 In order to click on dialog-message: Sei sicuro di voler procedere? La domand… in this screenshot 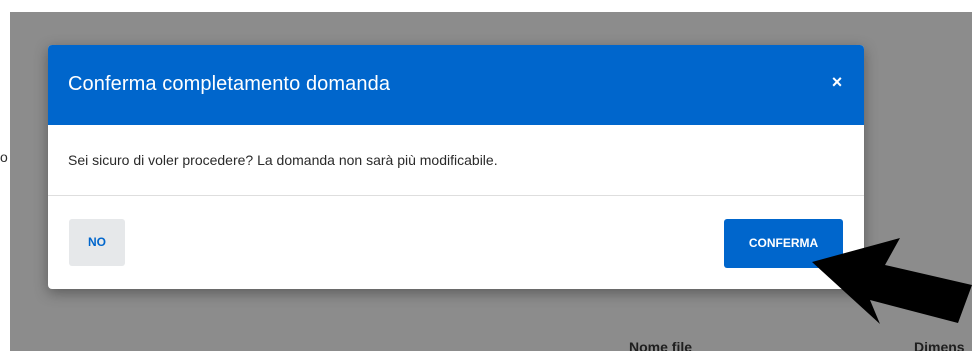, I will do `click(283, 160)`.